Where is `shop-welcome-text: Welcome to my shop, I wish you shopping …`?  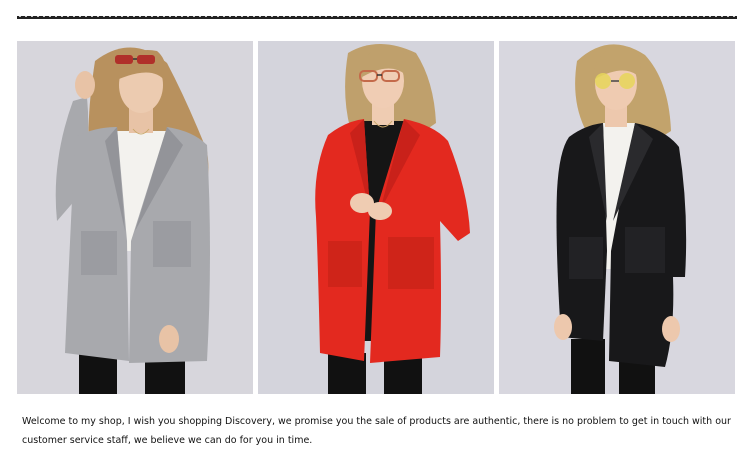 shop-welcome-text: Welcome to my shop, I wish you shopping … is located at coordinates (376, 431).